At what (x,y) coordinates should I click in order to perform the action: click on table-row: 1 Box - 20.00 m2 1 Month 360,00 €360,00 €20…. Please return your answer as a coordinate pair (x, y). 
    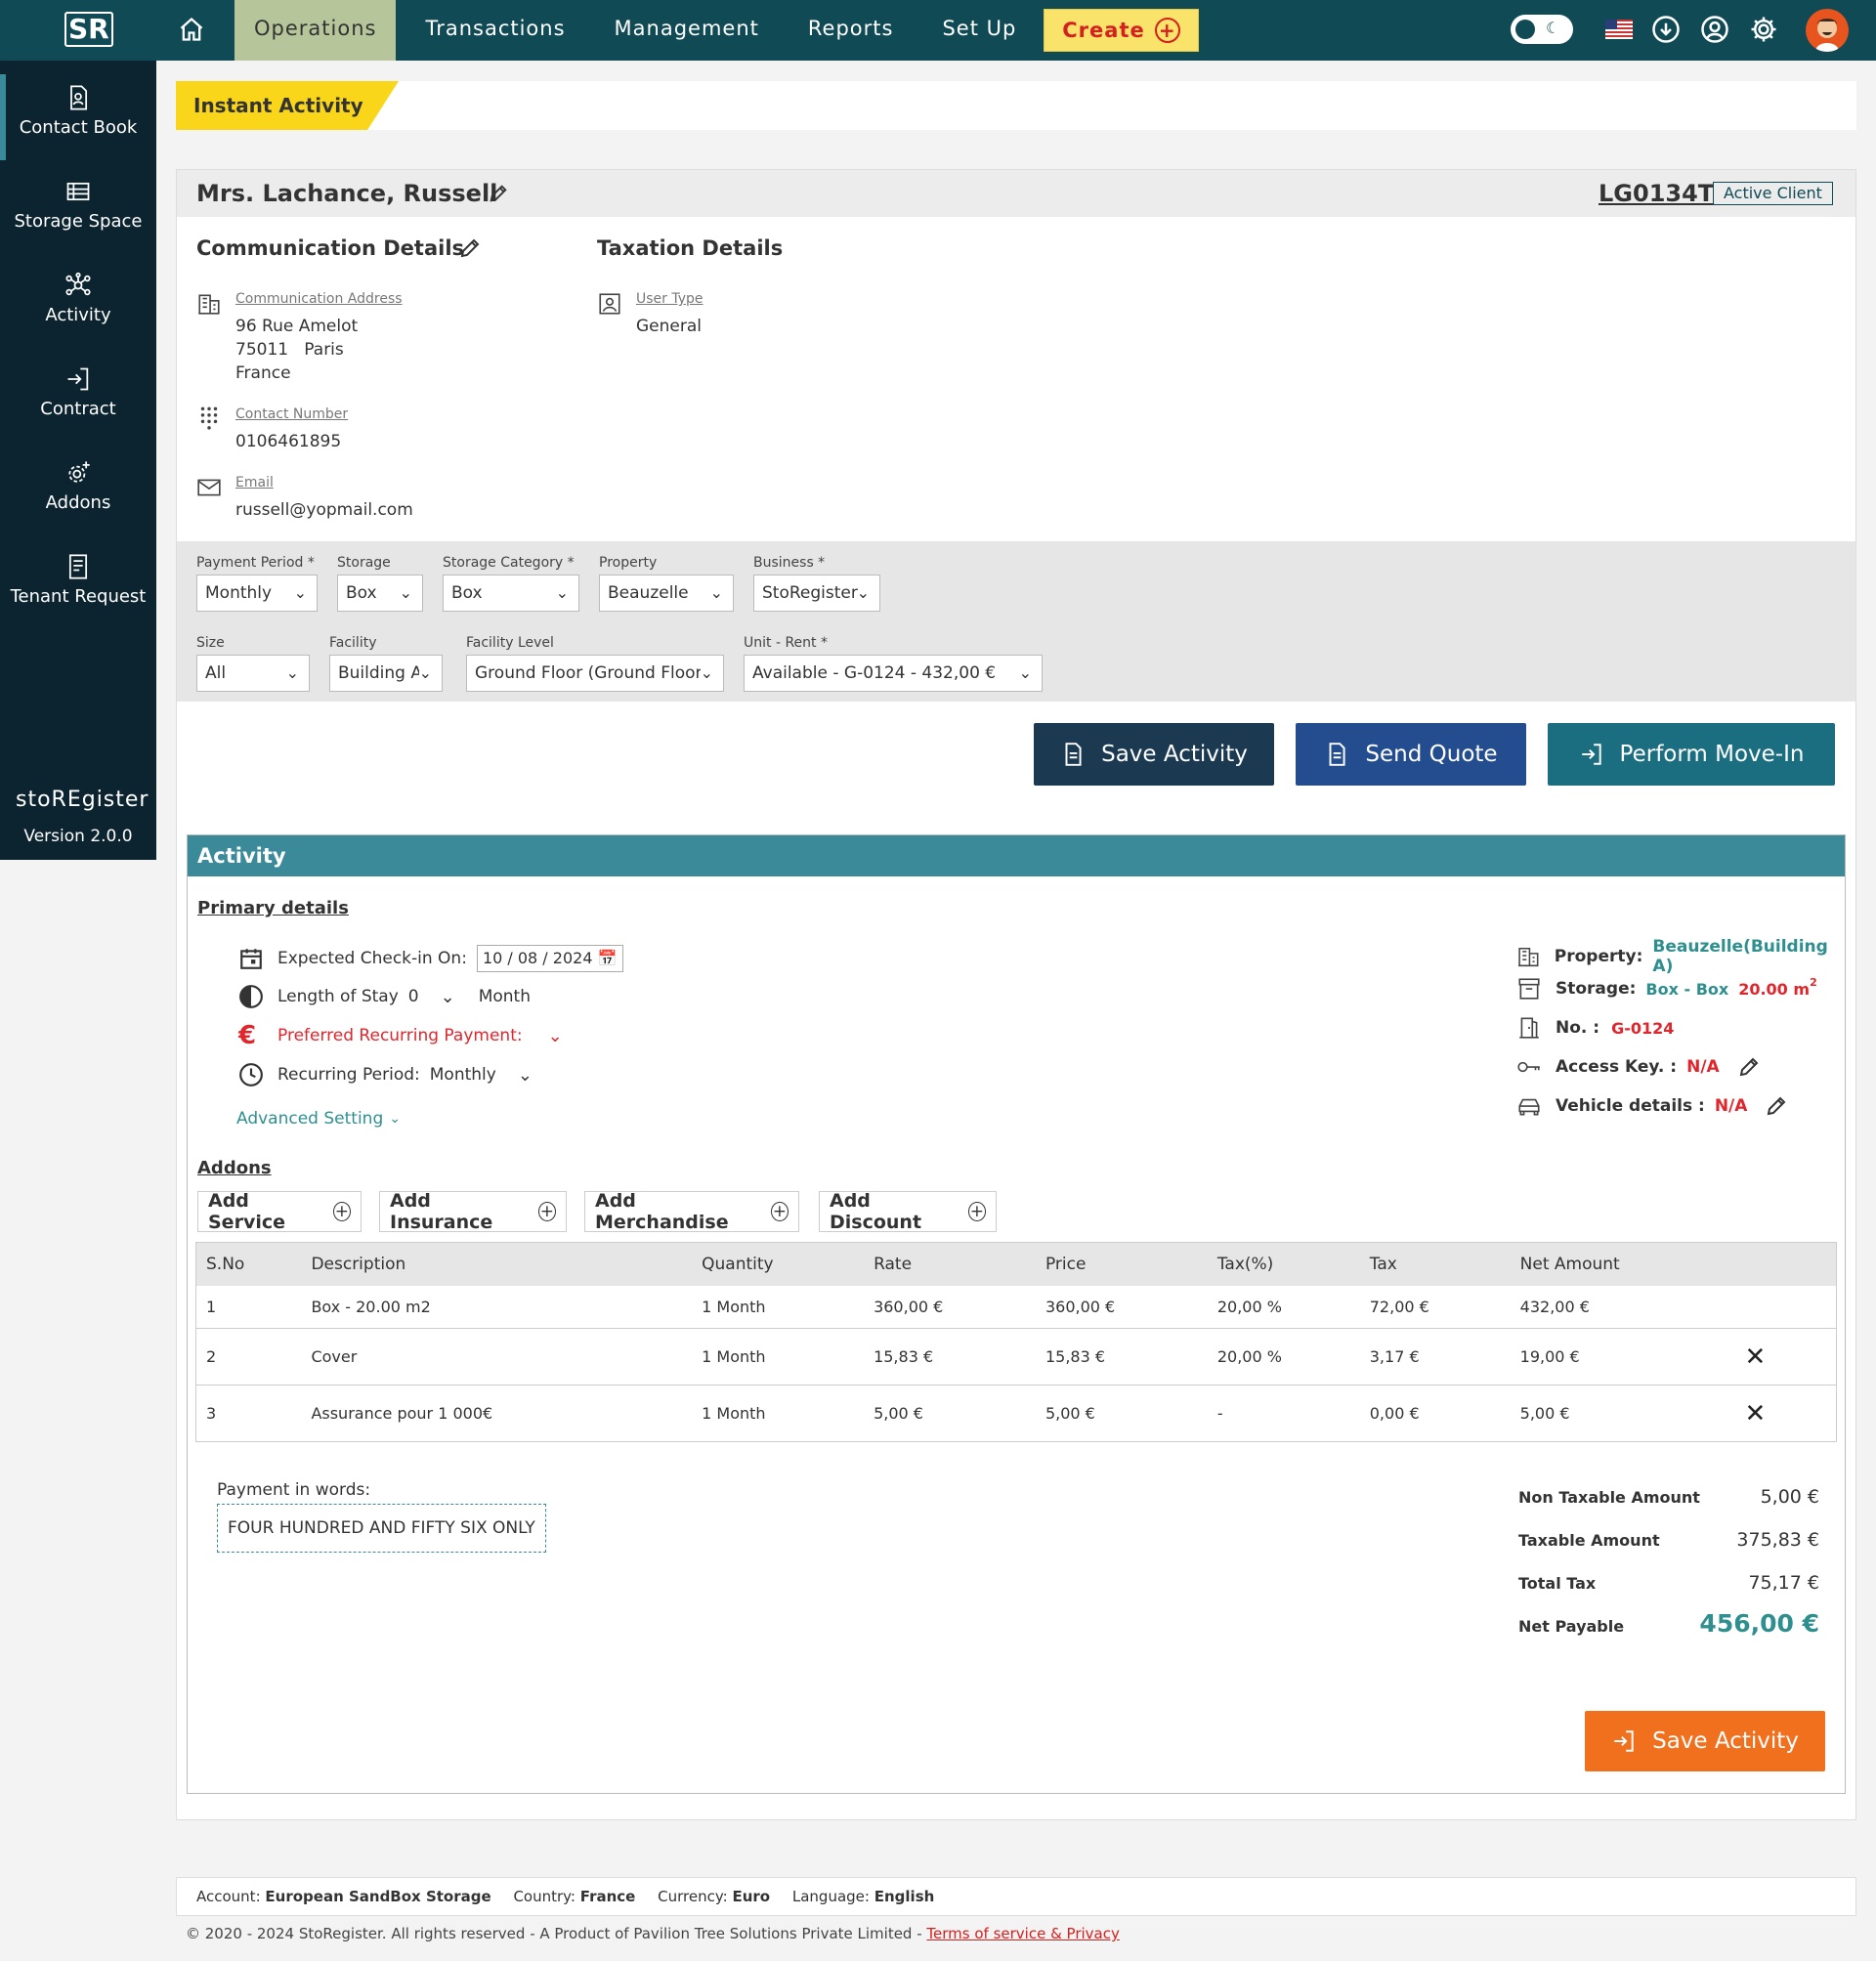
    Looking at the image, I should click on (1016, 1307).